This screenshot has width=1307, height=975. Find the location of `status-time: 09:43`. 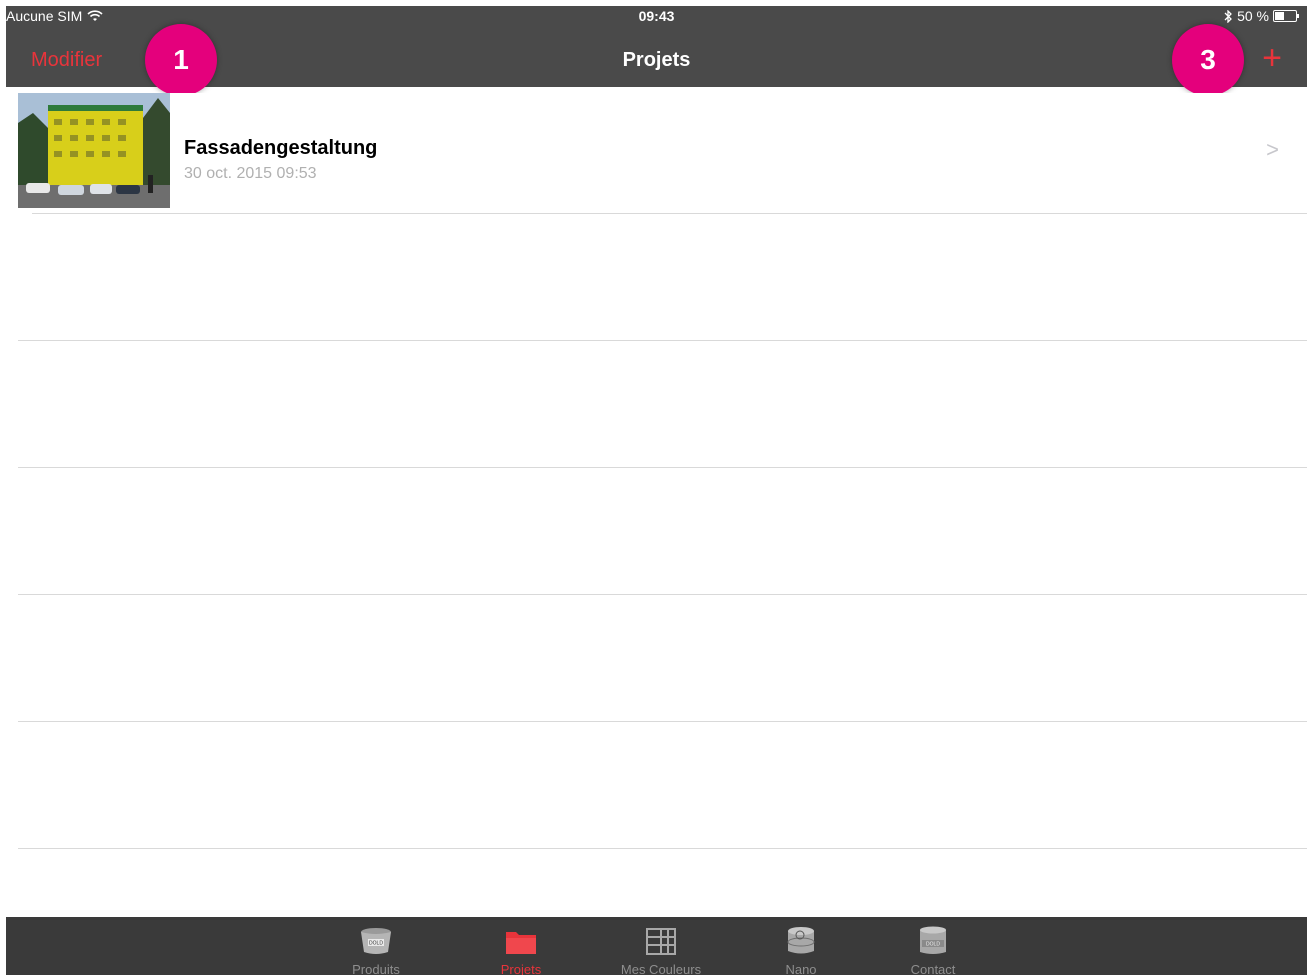

status-time: 09:43 is located at coordinates (656, 16).